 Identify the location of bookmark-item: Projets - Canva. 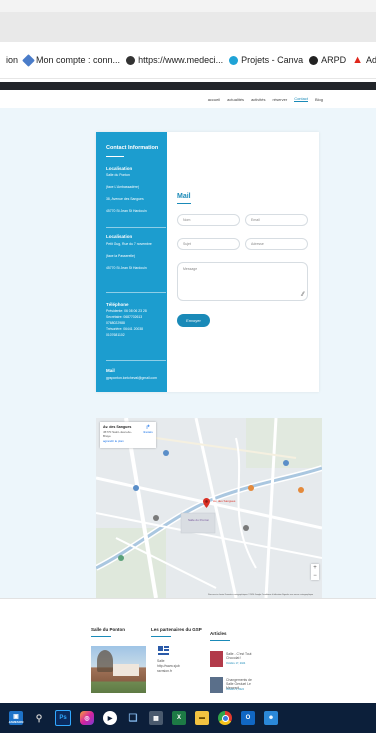
(266, 60).